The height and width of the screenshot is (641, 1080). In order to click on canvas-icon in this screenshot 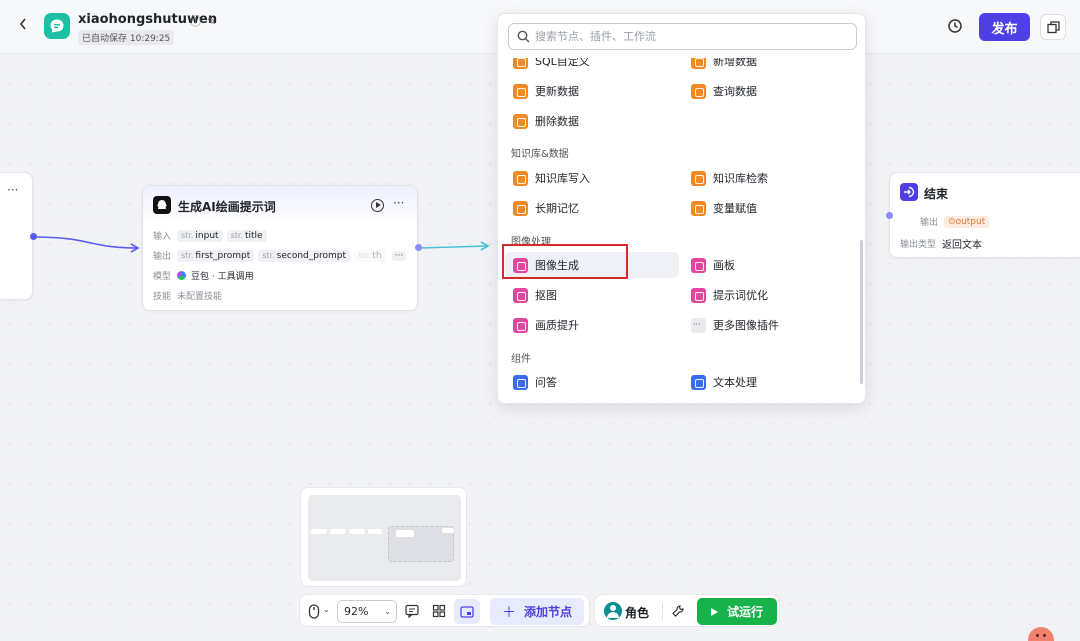, I will do `click(698, 265)`.